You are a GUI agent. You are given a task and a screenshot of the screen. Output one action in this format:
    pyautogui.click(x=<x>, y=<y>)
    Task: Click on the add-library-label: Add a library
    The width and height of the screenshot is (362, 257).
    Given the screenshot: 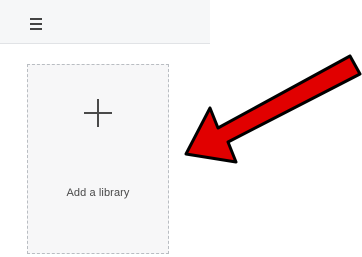 What is the action you would take?
    pyautogui.click(x=98, y=193)
    